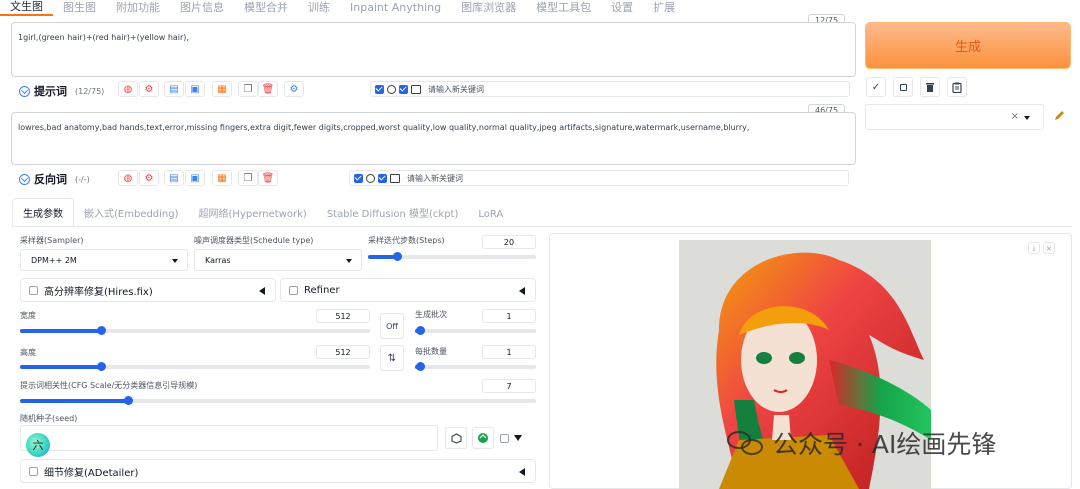 This screenshot has height=489, width=1080. Describe the element at coordinates (957, 87) in the screenshot. I see `clipboard-icon` at that location.